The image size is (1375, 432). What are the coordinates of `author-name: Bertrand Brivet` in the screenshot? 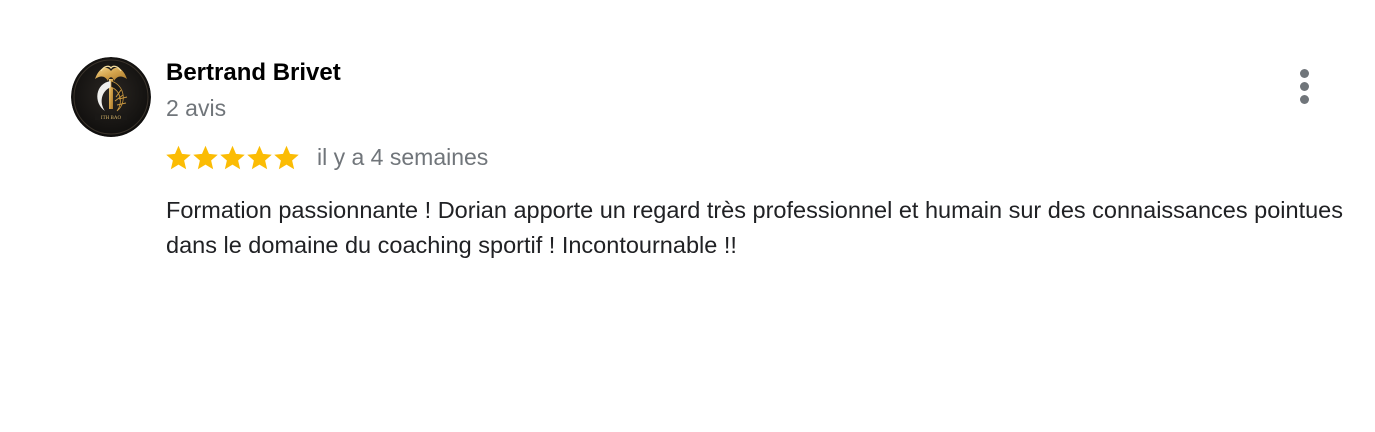 It's located at (253, 73).